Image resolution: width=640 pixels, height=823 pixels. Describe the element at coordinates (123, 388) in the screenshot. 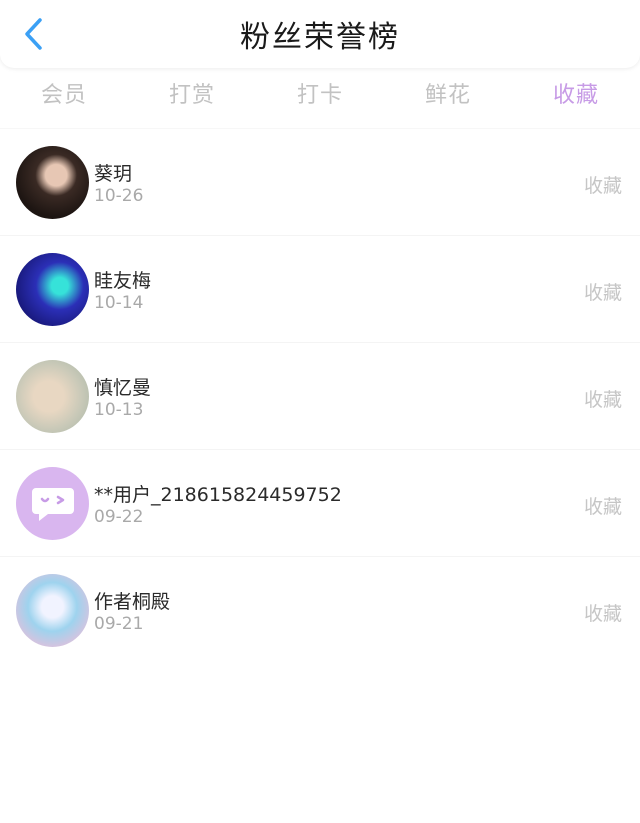

I see `fan-name: 慎忆曼` at that location.